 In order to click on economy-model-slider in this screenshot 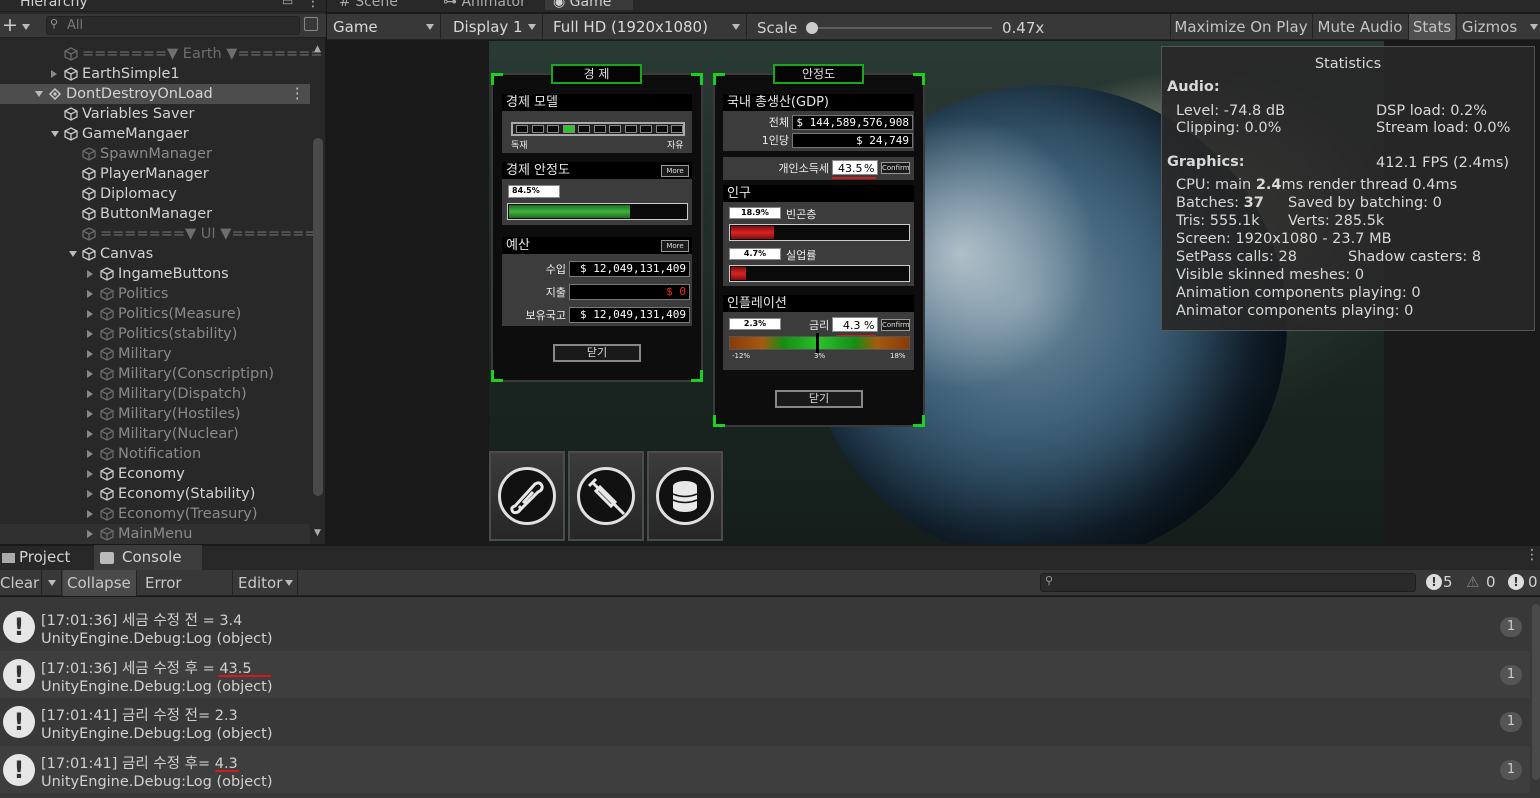, I will do `click(598, 129)`.